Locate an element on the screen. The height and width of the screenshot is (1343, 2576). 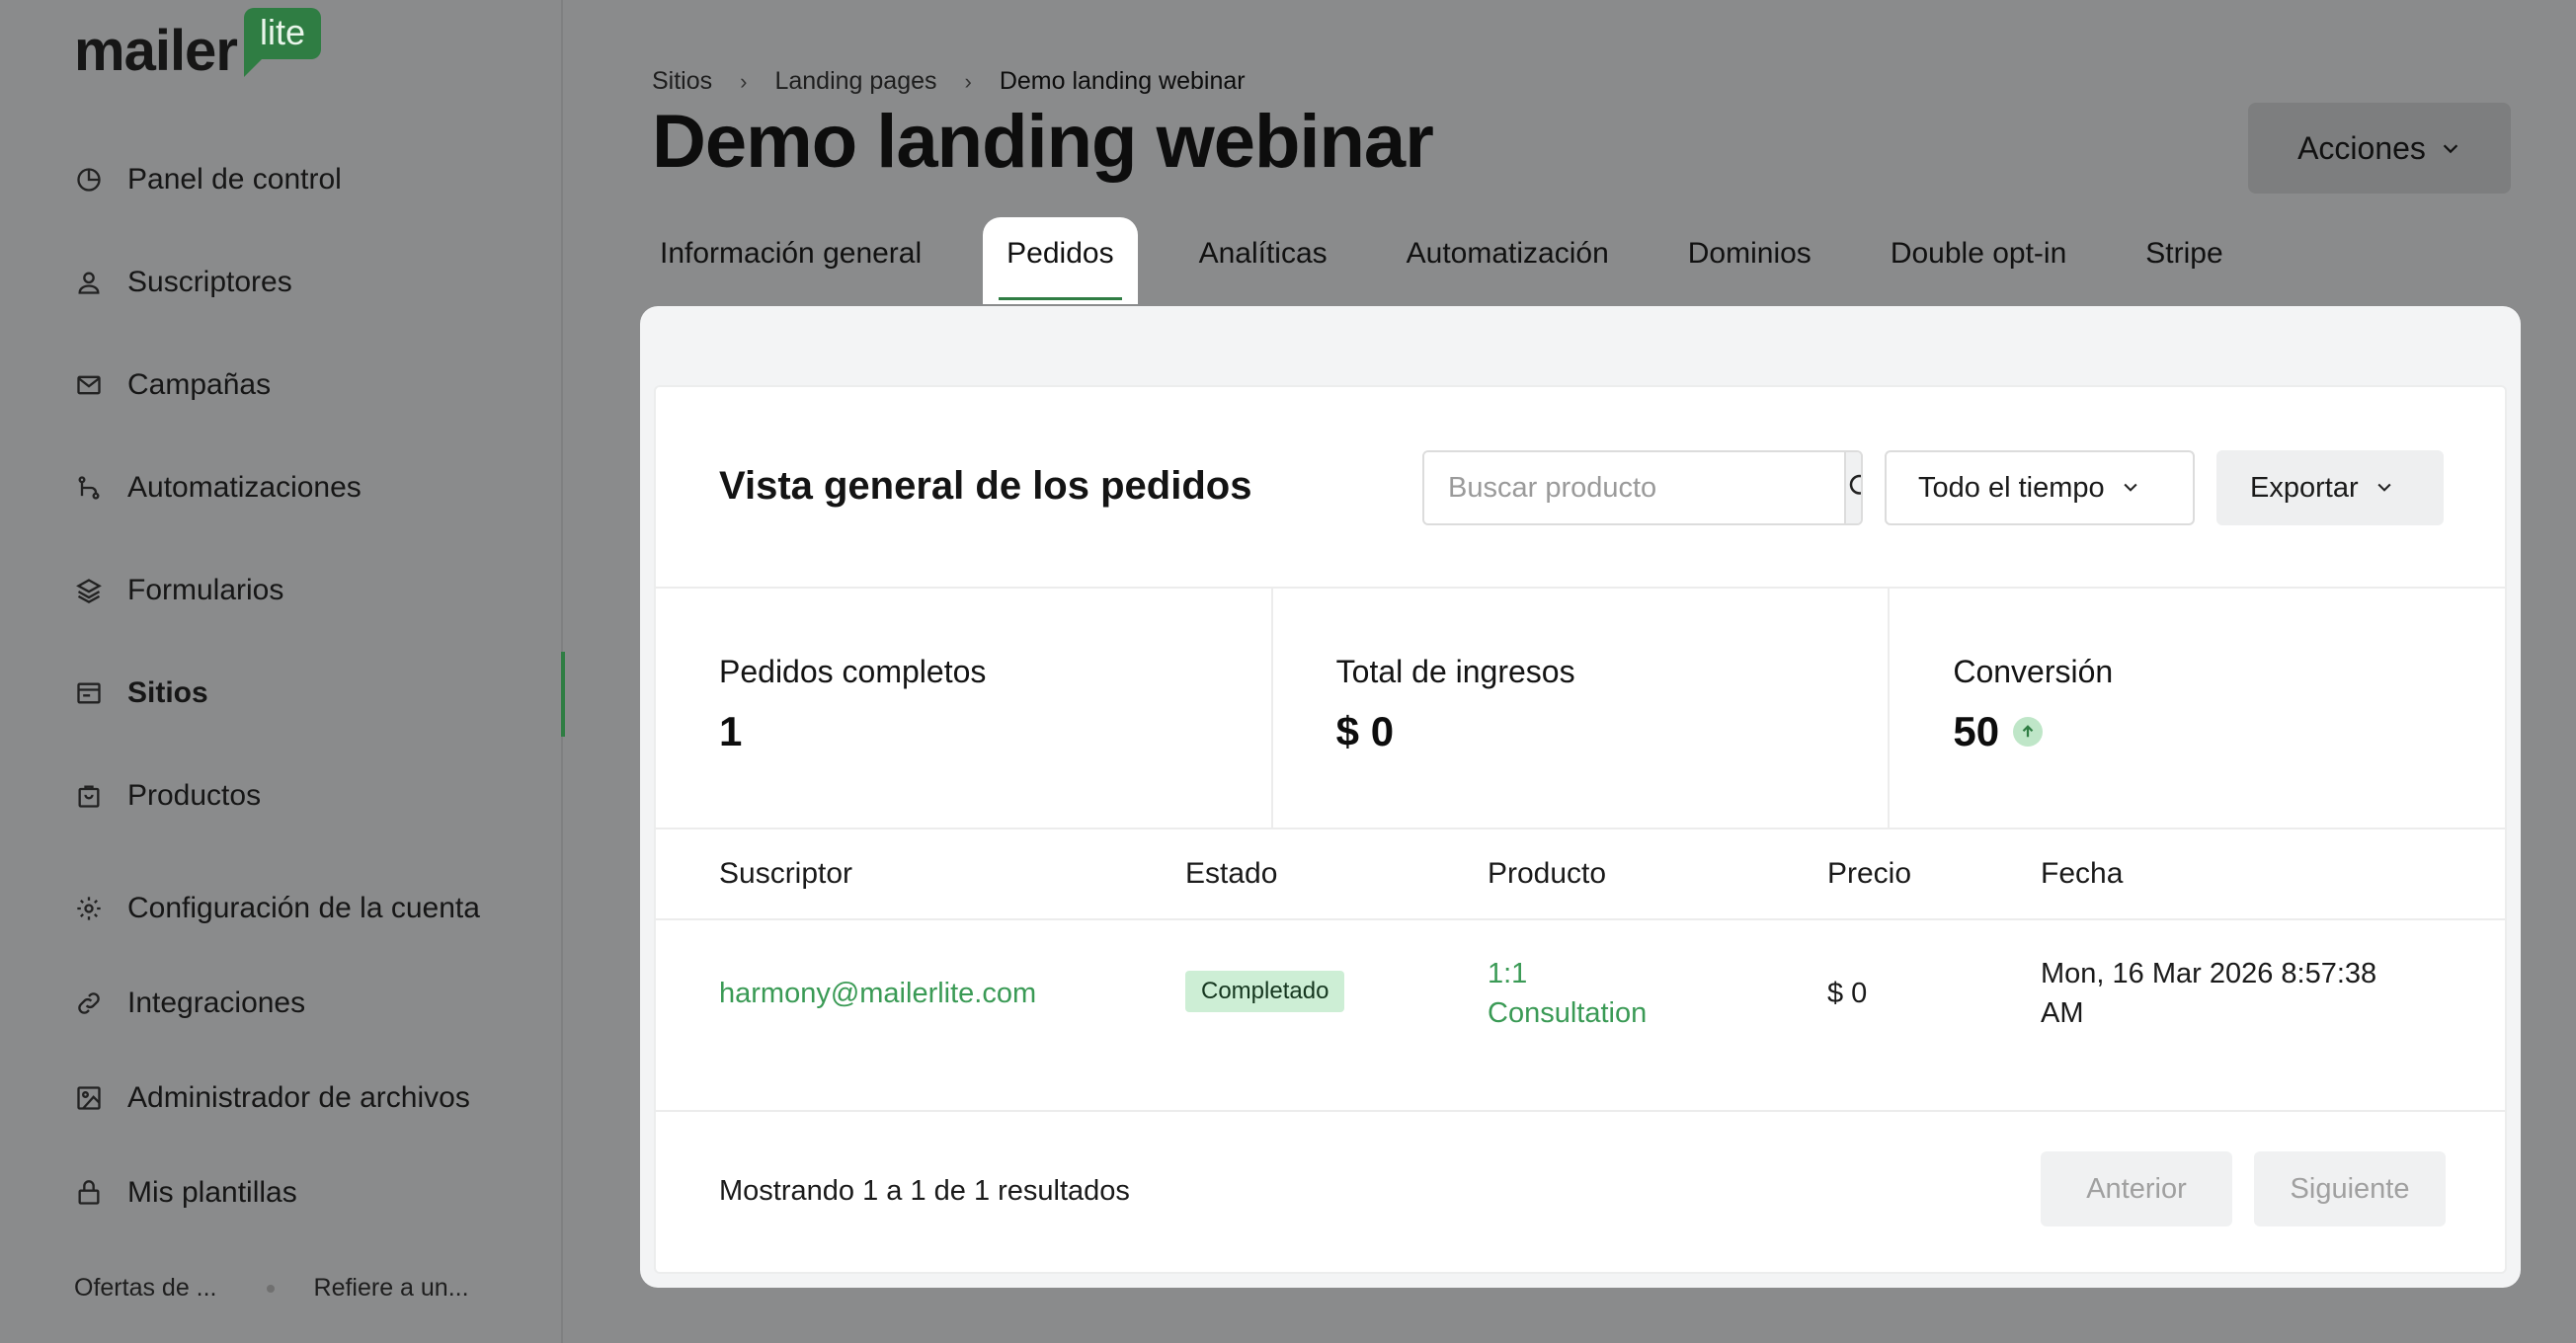
bag-icon is located at coordinates (89, 796).